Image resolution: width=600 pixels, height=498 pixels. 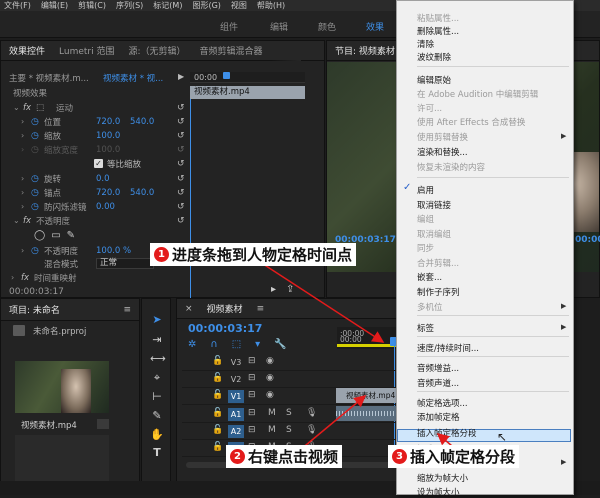 What do you see at coordinates (161, 254) in the screenshot?
I see `step-number: 1` at bounding box center [161, 254].